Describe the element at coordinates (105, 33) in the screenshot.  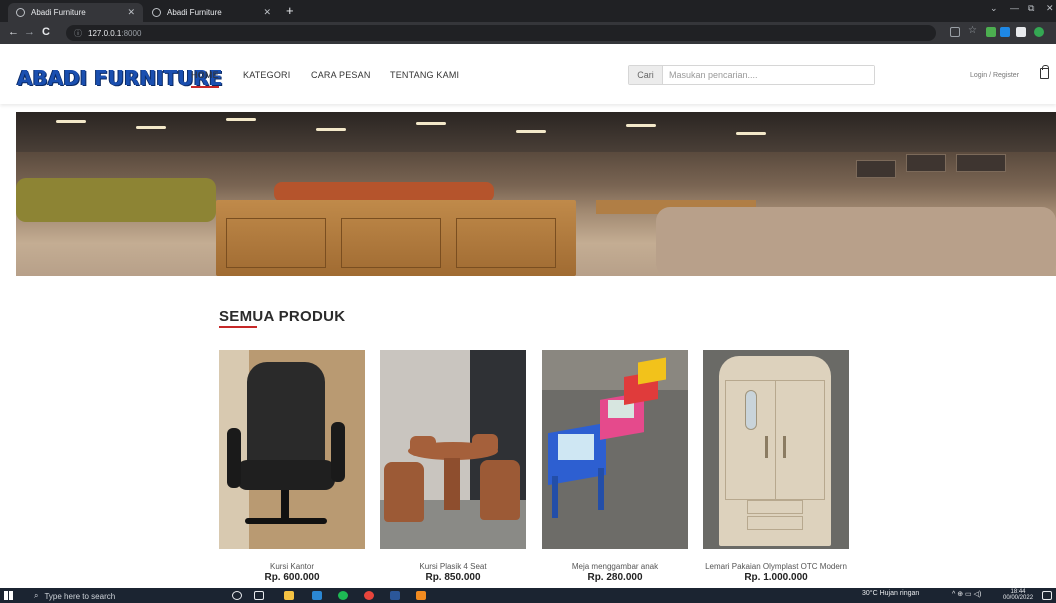
I see `url-host: 127.0.0.1` at that location.